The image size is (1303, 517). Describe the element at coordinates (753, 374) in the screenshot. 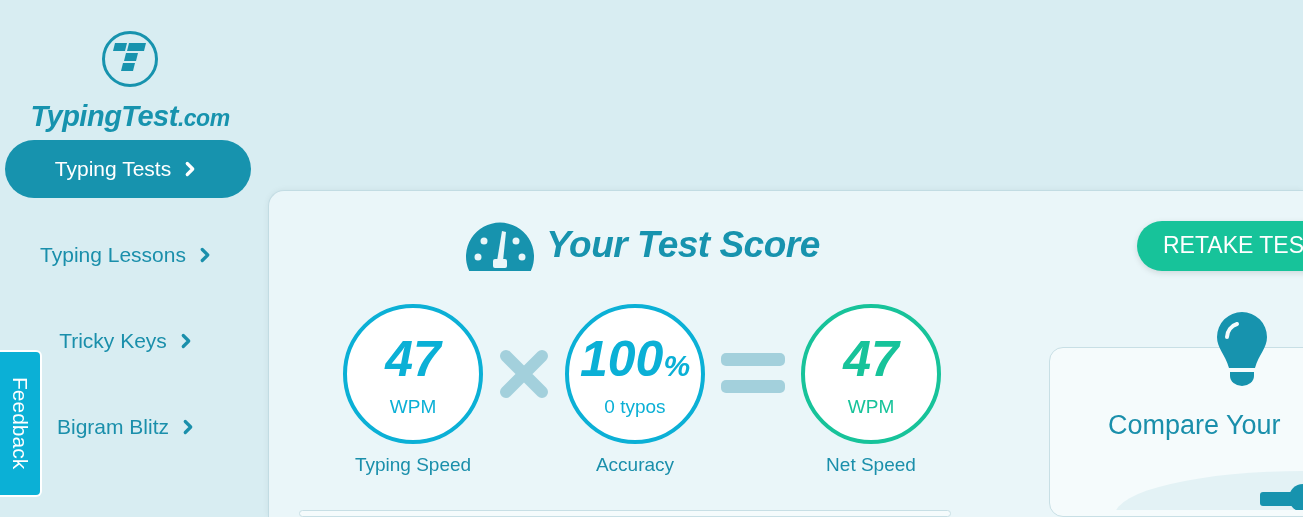

I see `equals-icon` at that location.